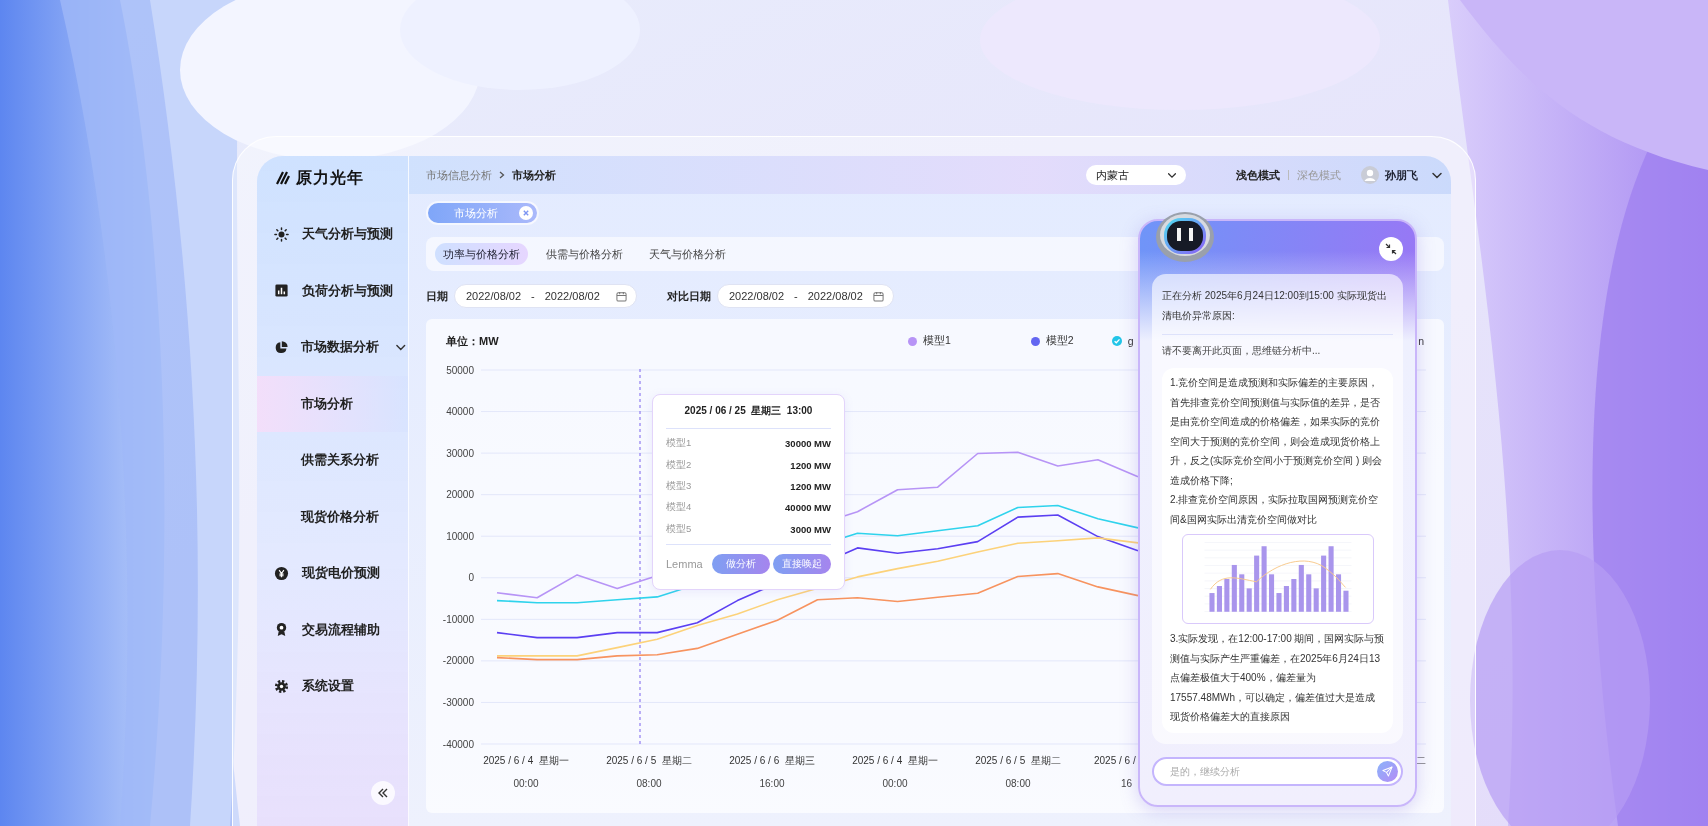 The image size is (1708, 826). Describe the element at coordinates (283, 178) in the screenshot. I see `logo-icon` at that location.